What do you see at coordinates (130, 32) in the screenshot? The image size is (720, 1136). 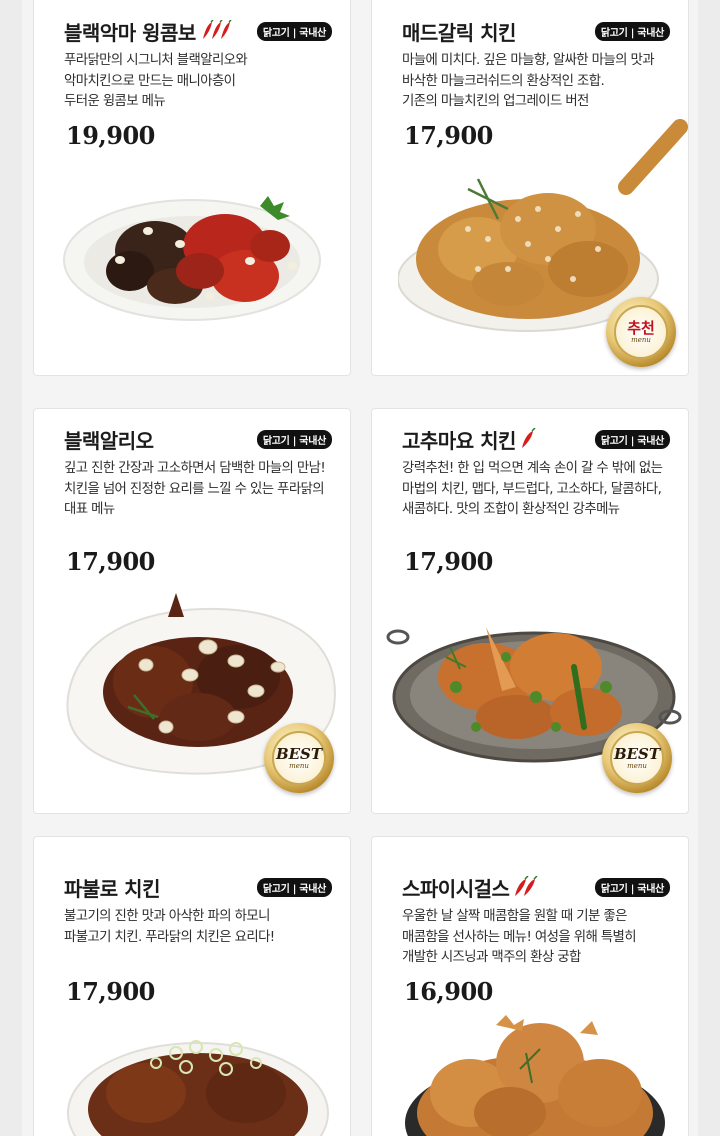 I see `menu-title: 블랙악마 윙콤보` at bounding box center [130, 32].